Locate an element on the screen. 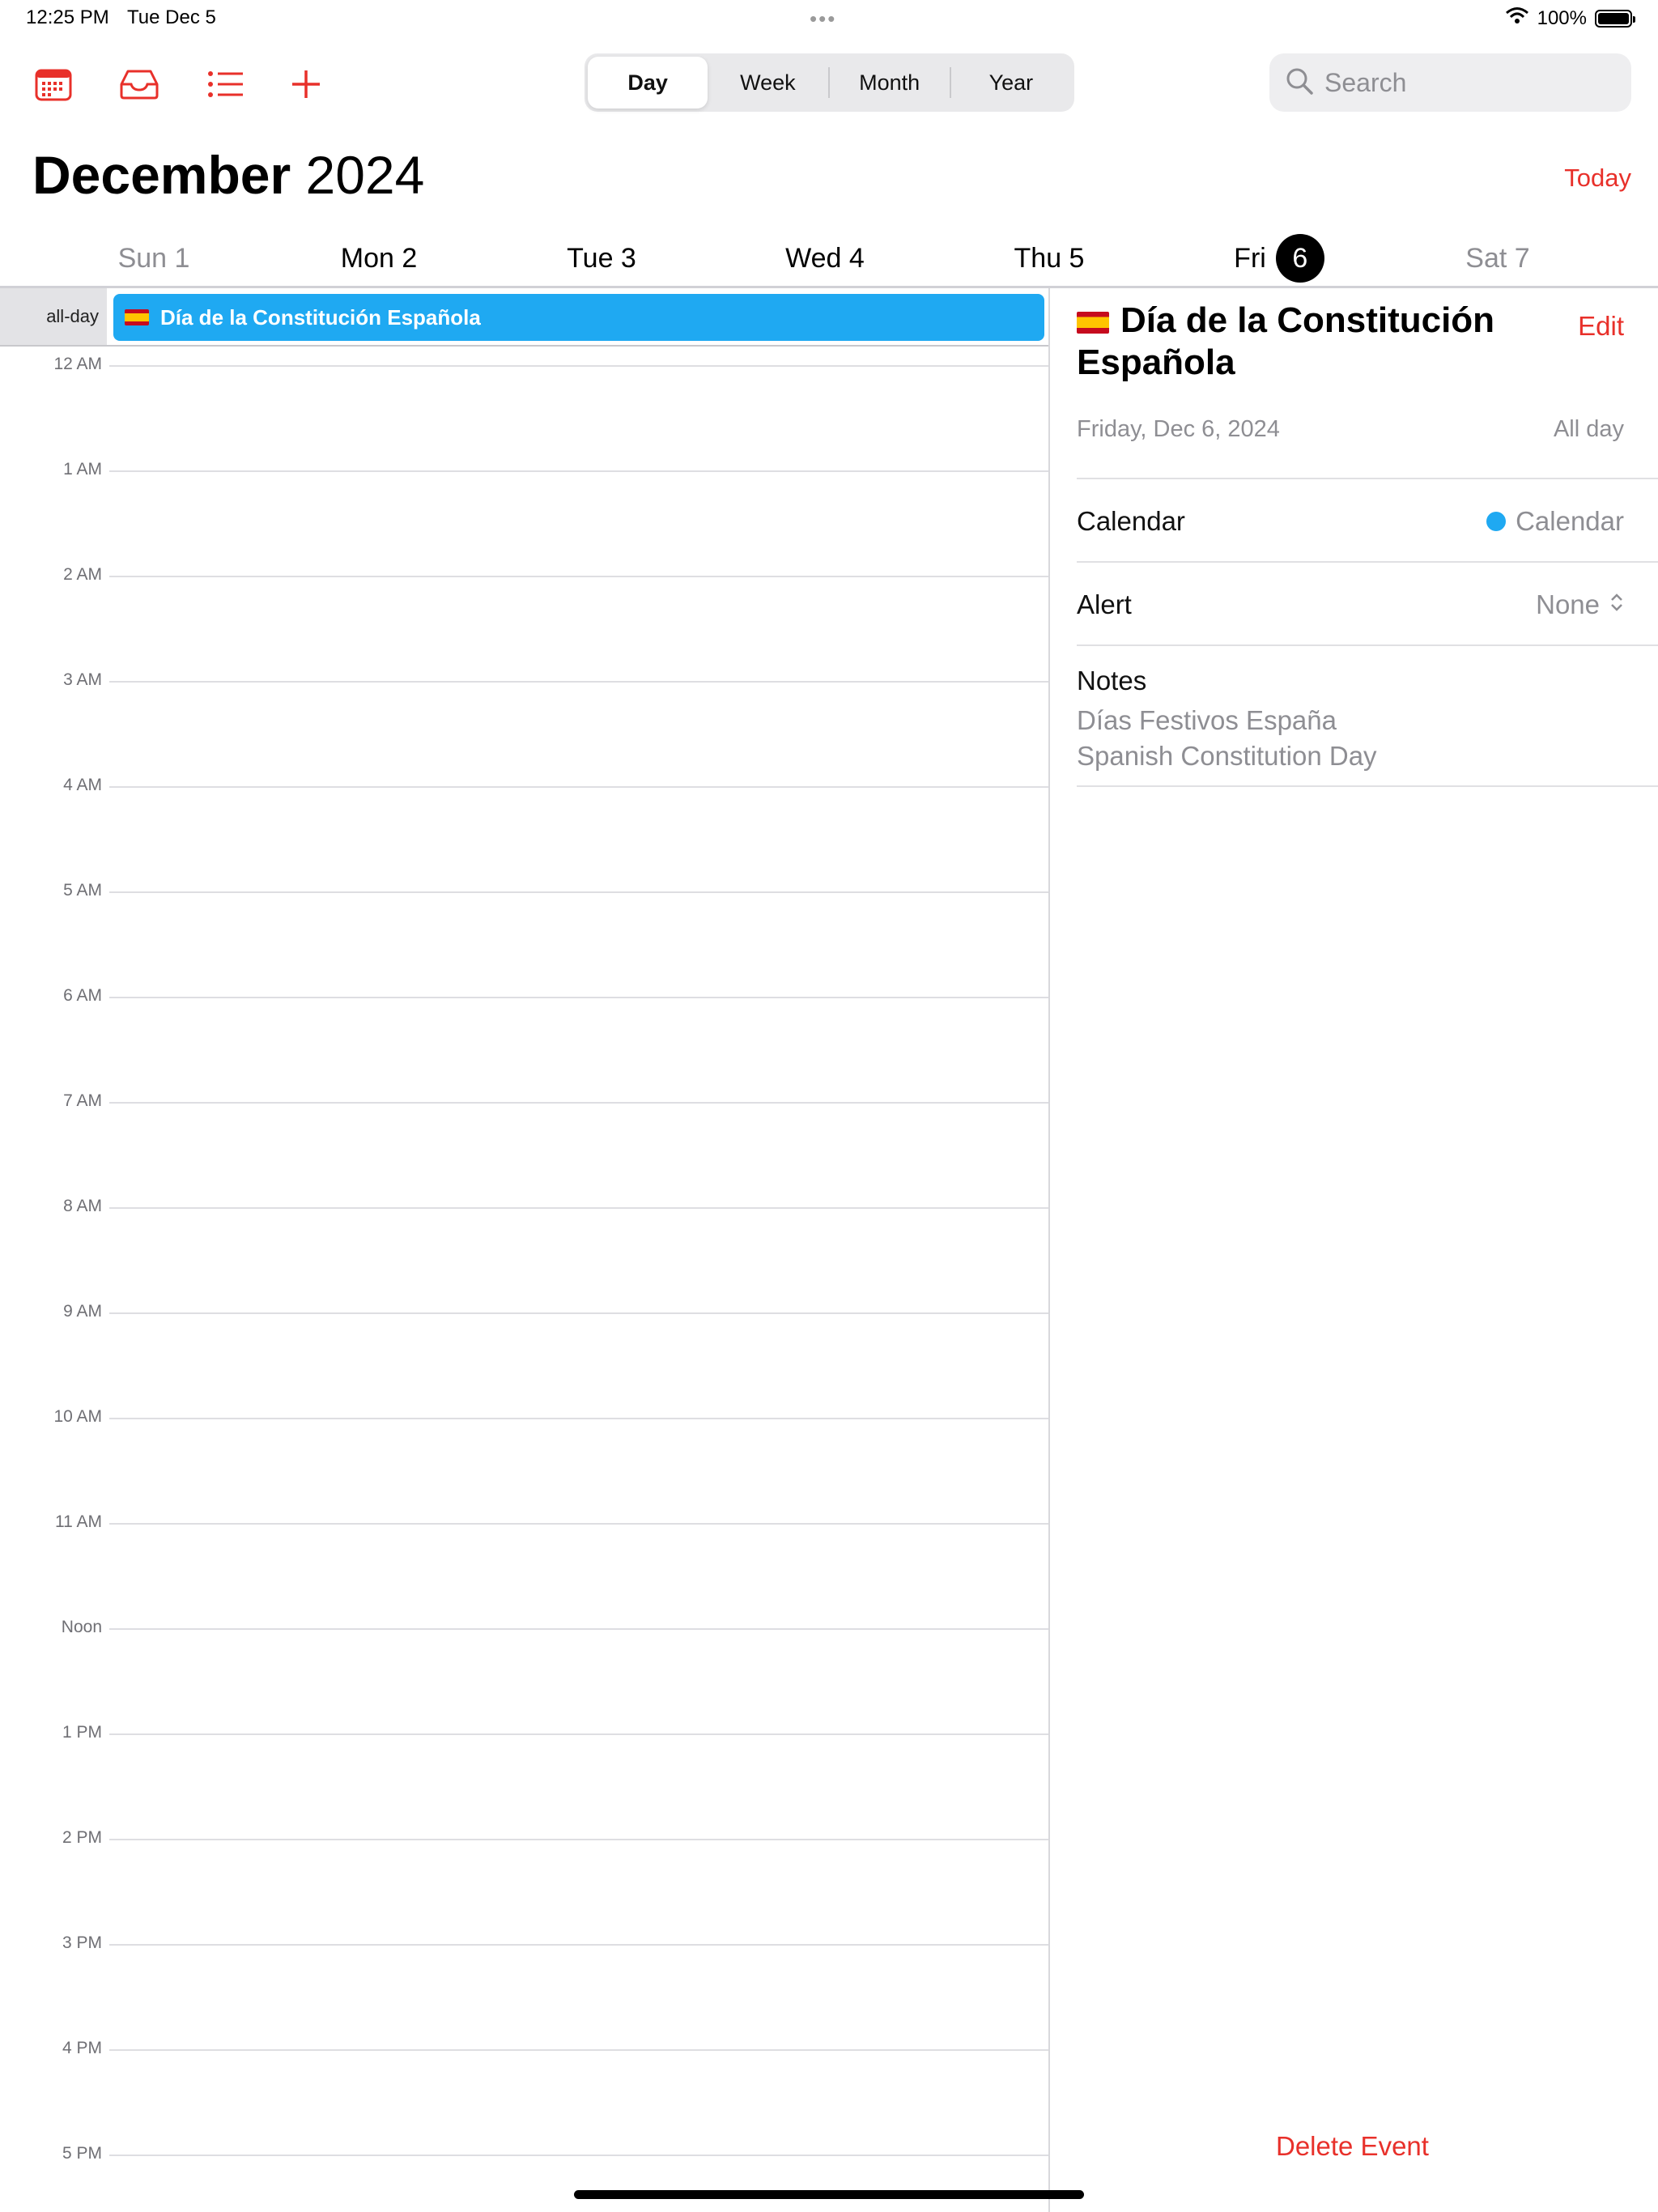  pane-divider is located at coordinates (1049, 1250).